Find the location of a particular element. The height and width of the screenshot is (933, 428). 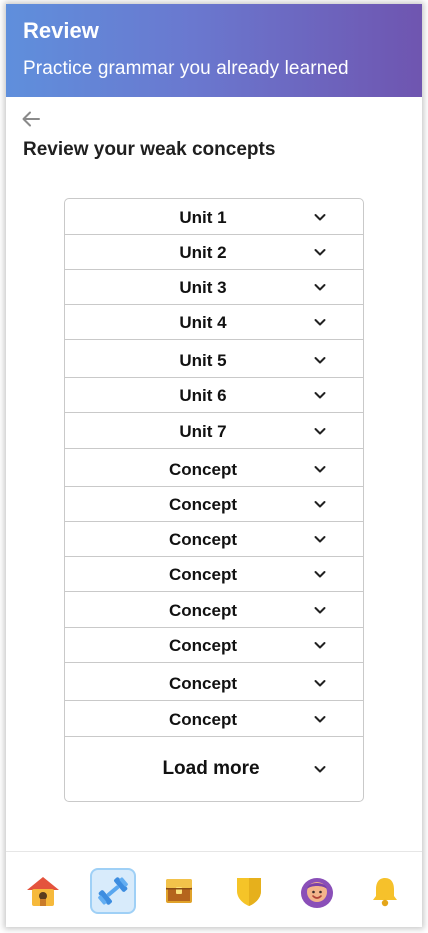

back-button is located at coordinates (31, 119).